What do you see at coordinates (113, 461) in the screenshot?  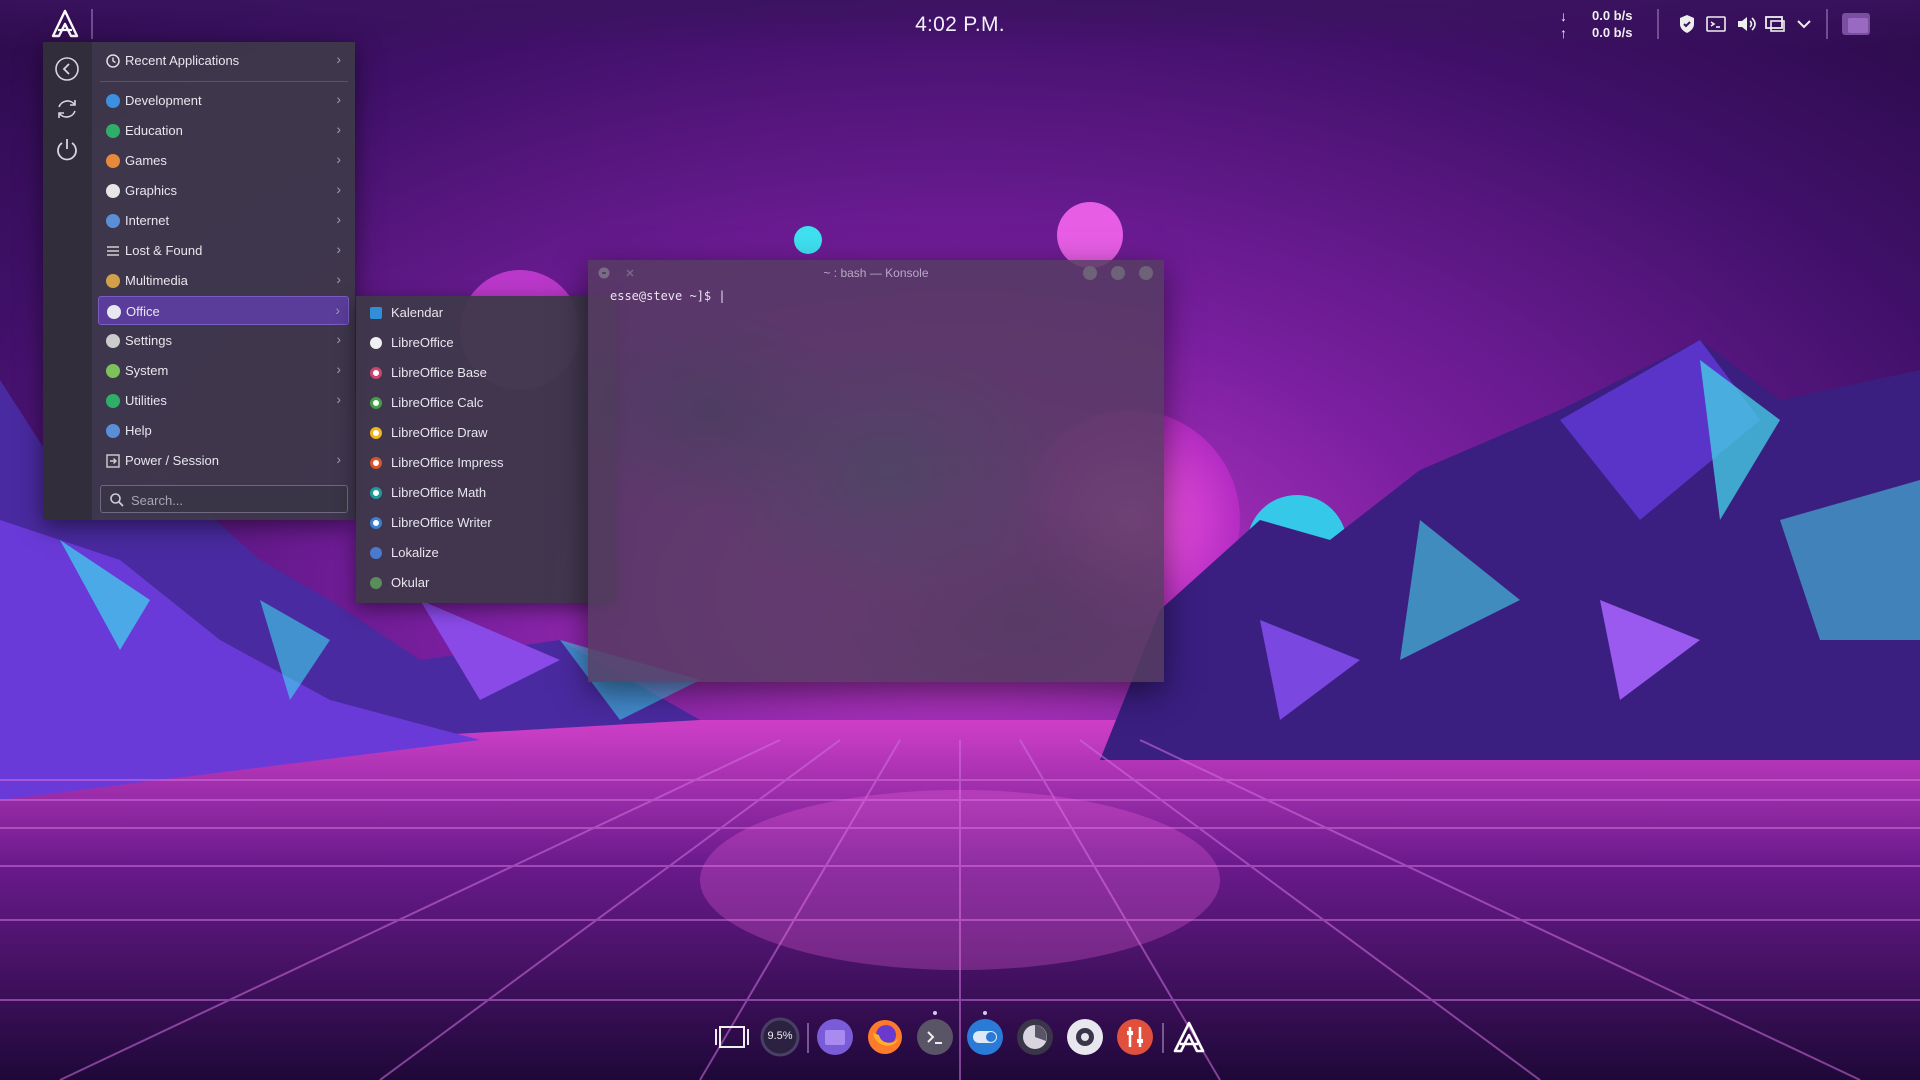 I see `logout-icon` at bounding box center [113, 461].